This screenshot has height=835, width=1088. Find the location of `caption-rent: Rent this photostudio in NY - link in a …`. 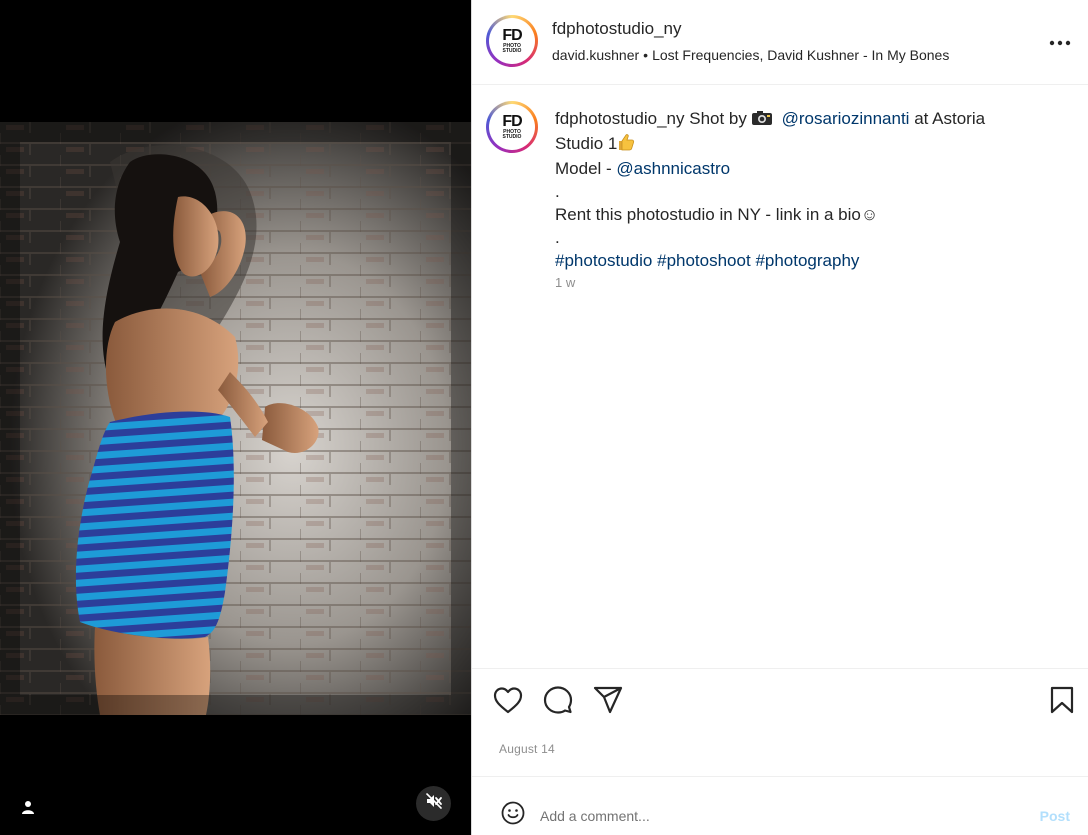

caption-rent: Rent this photostudio in NY - link in a … is located at coordinates (708, 214).